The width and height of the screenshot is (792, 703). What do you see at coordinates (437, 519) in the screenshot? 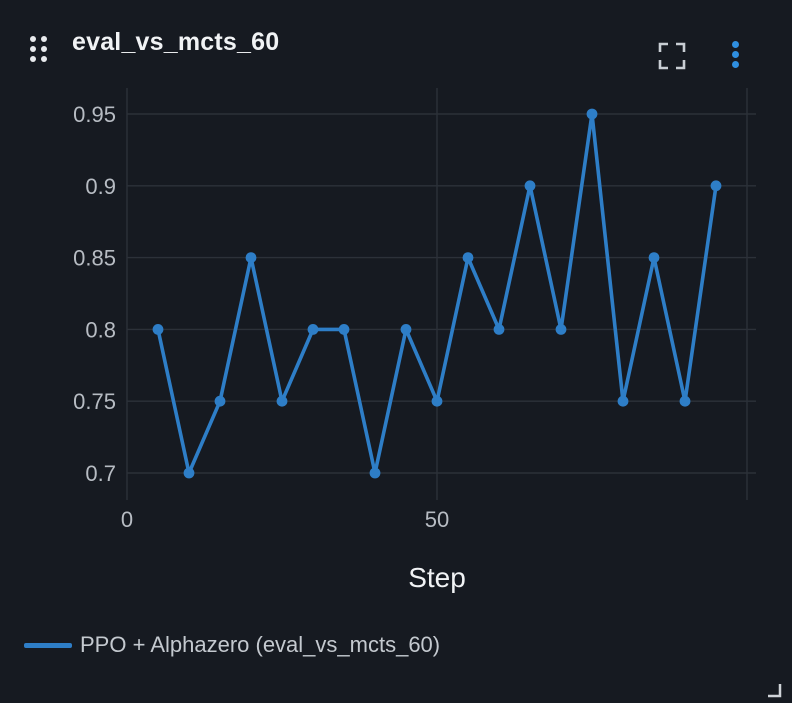
I see `x-tick-label: 50` at bounding box center [437, 519].